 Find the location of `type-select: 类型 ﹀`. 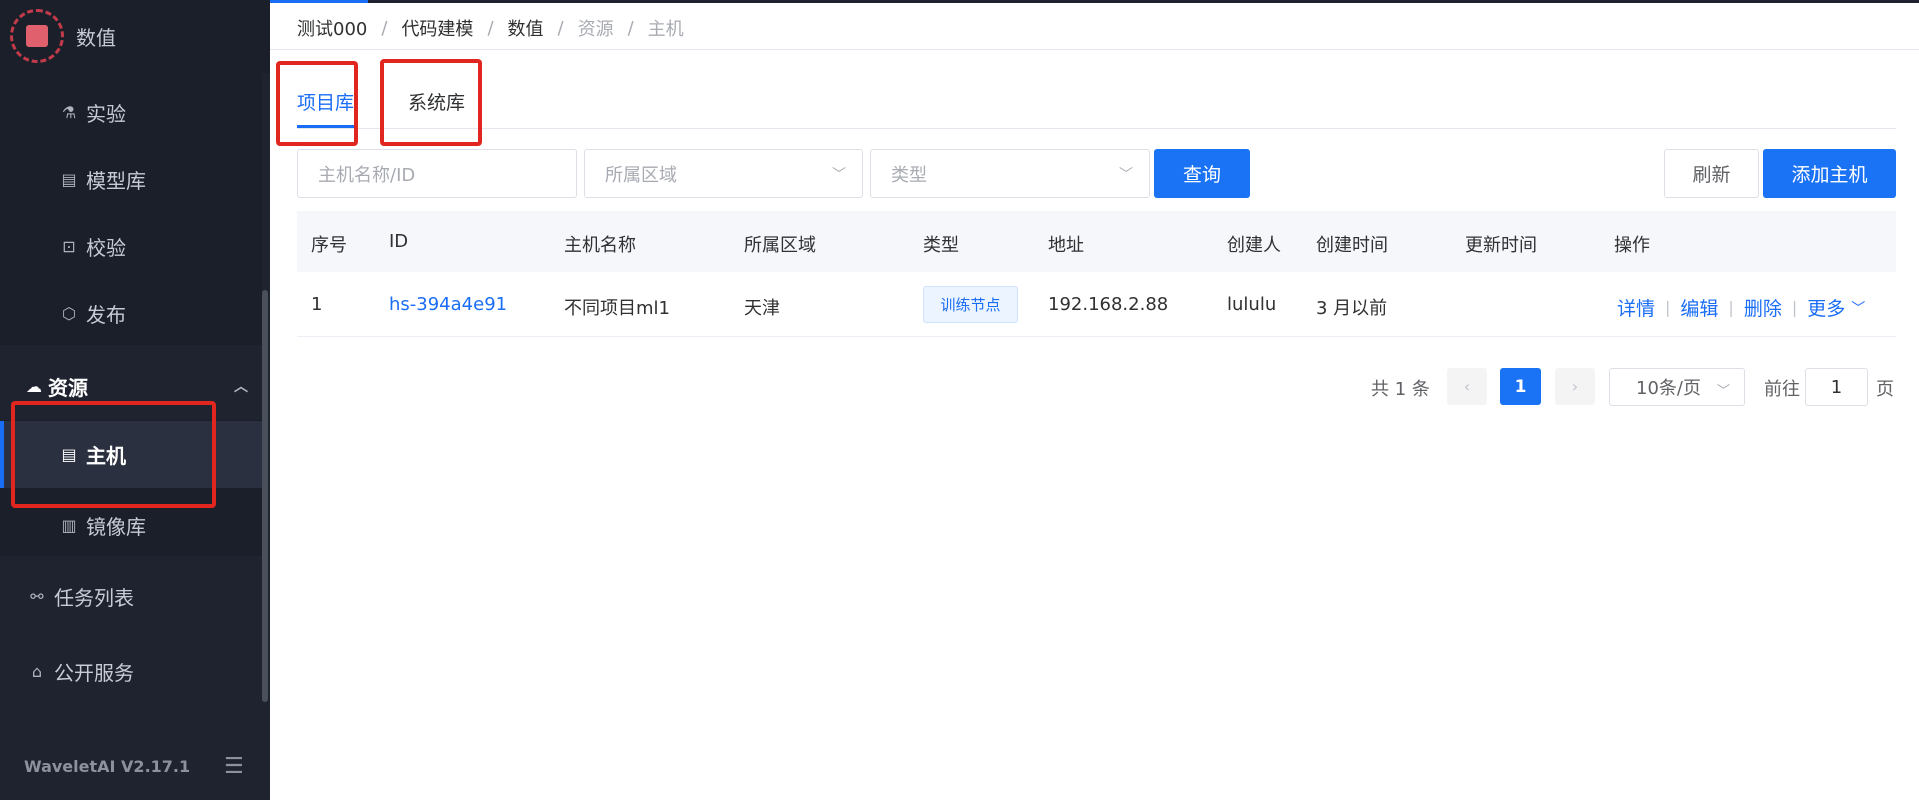

type-select: 类型 ﹀ is located at coordinates (1010, 173).